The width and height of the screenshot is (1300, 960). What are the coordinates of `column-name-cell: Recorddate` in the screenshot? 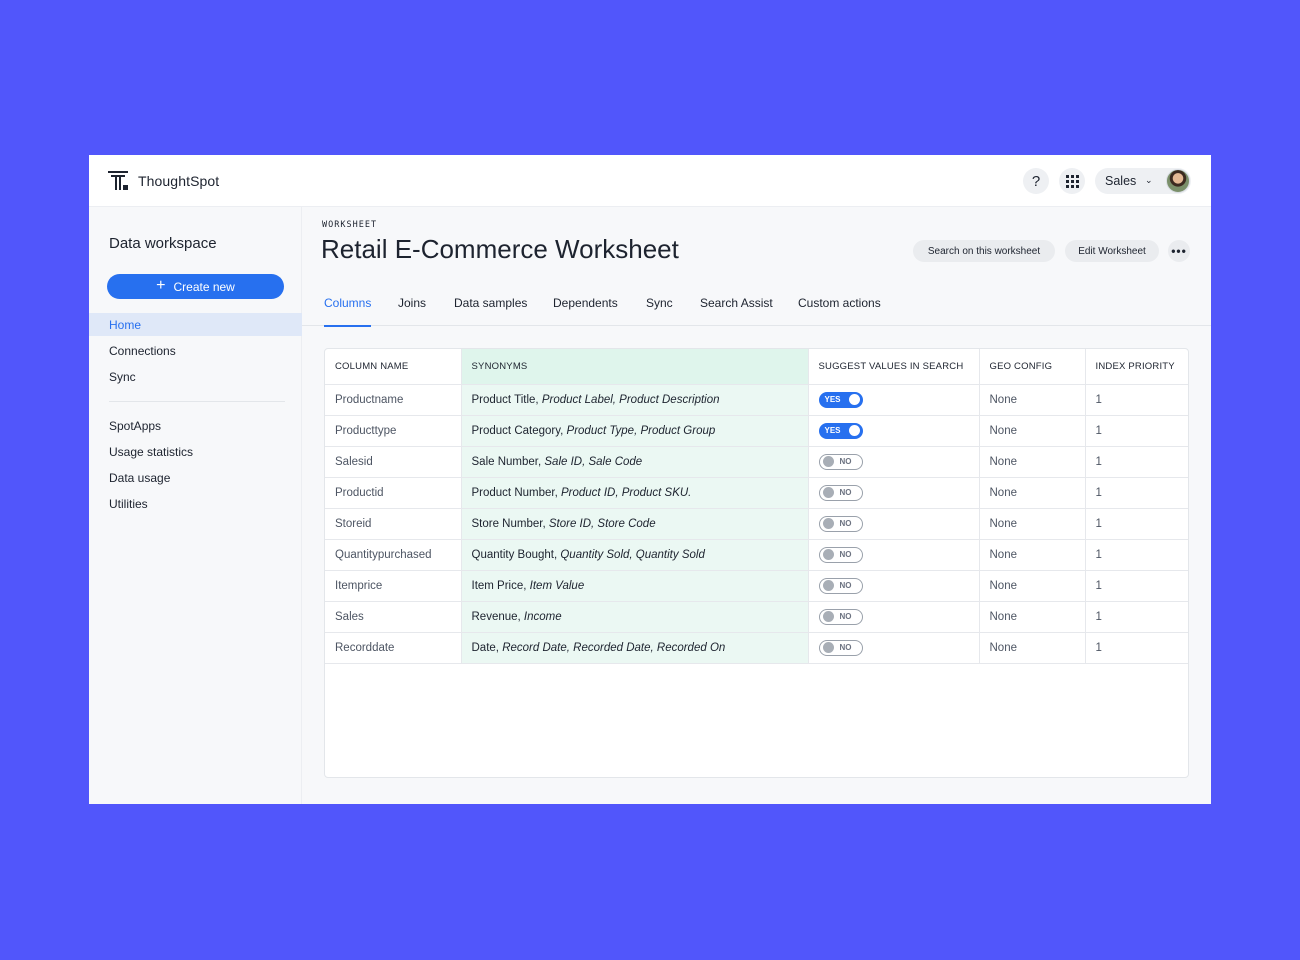 It's located at (393, 648).